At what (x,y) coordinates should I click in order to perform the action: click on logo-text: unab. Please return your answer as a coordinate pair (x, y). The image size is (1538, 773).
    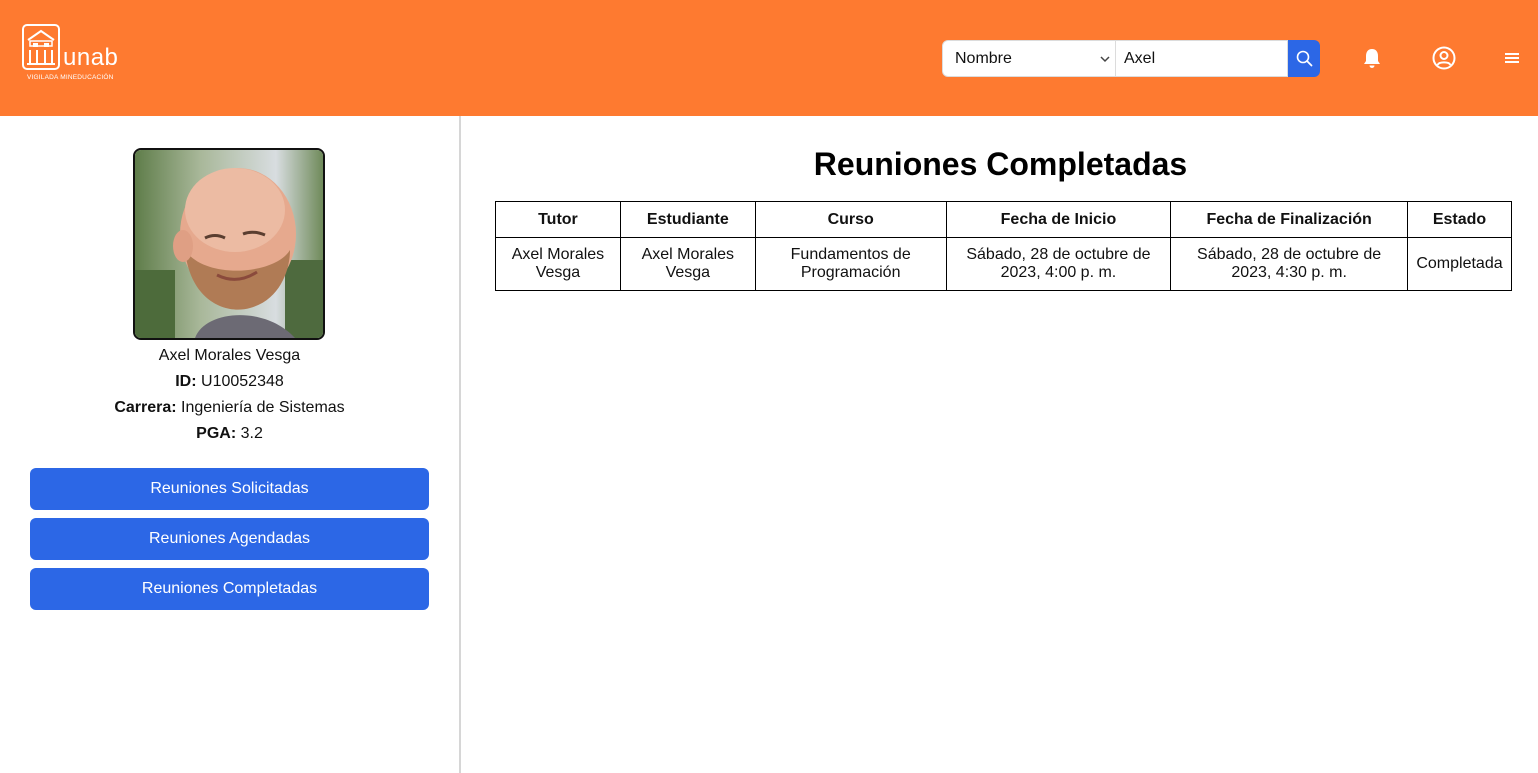
    Looking at the image, I should click on (91, 57).